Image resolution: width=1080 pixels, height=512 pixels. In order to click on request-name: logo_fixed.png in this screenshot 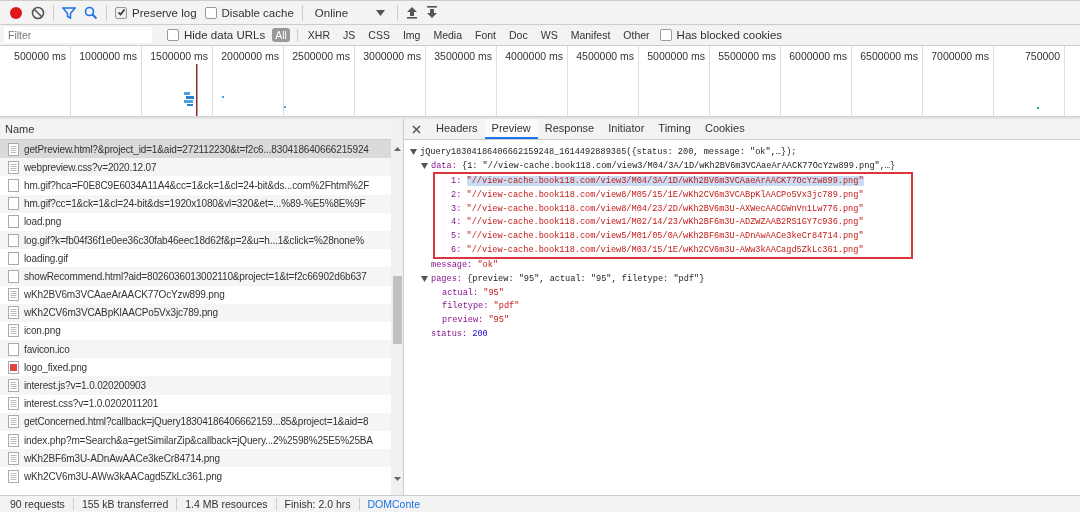, I will do `click(55, 367)`.